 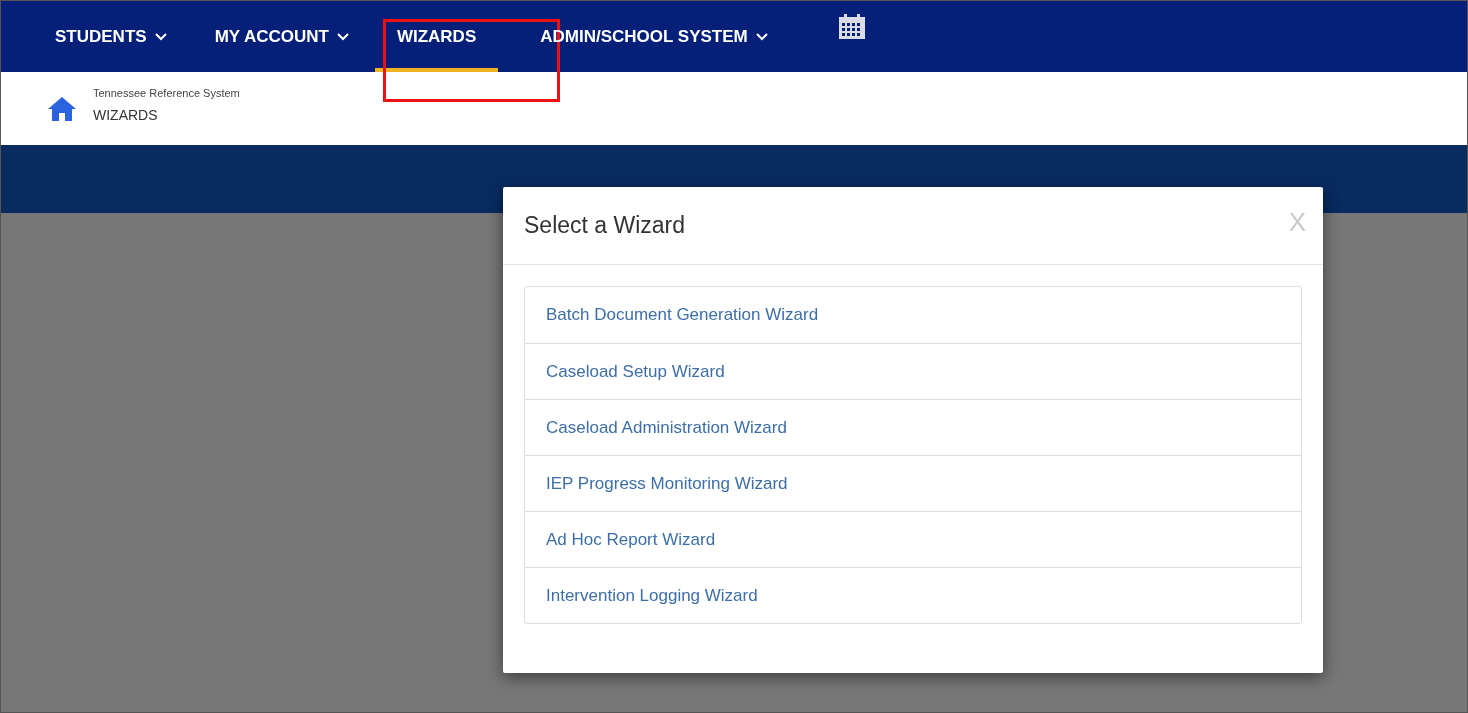 What do you see at coordinates (605, 226) in the screenshot?
I see `dialog-title: Select a Wizard` at bounding box center [605, 226].